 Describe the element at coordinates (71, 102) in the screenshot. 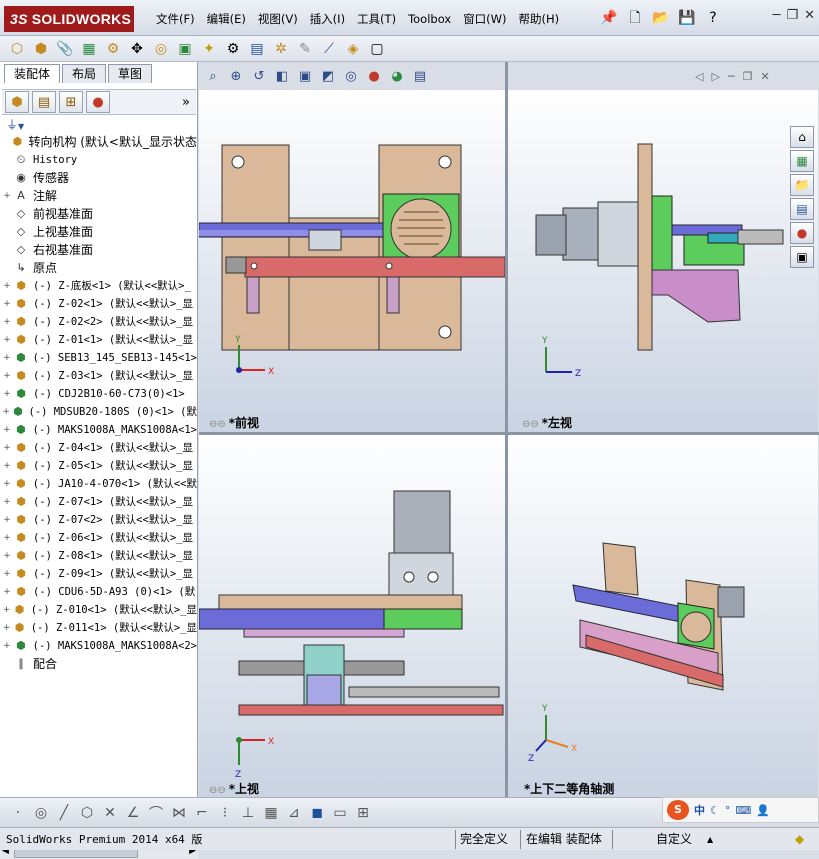

I see `configuration-manager-icon: ⊞` at that location.